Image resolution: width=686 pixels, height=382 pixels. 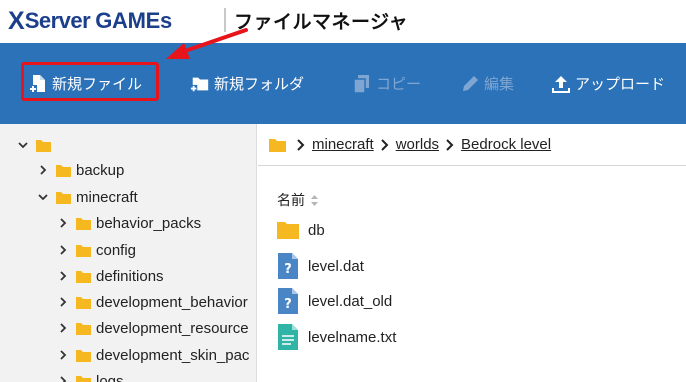 What do you see at coordinates (470, 84) in the screenshot?
I see `pencil-icon` at bounding box center [470, 84].